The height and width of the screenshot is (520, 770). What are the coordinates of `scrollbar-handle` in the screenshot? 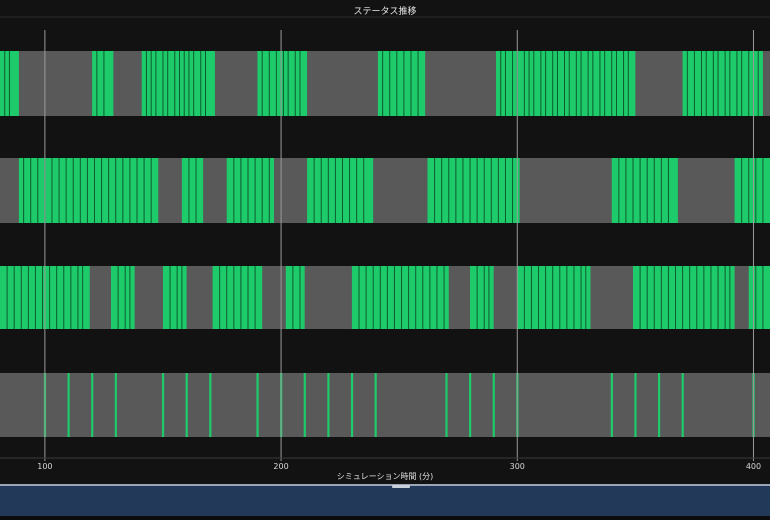 It's located at (401, 486).